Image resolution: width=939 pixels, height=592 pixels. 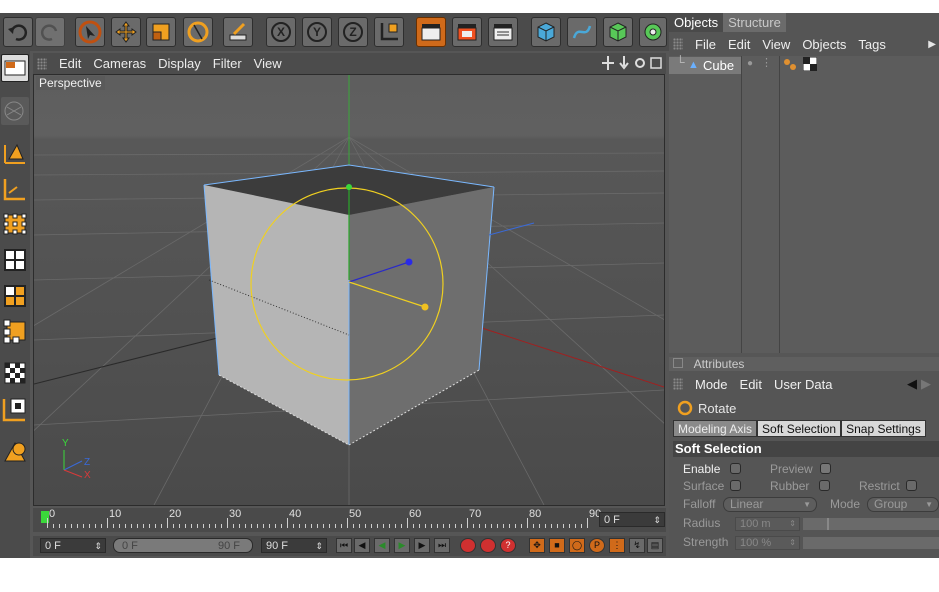 I want to click on y-axis-lock-button: Y, so click(x=317, y=32).